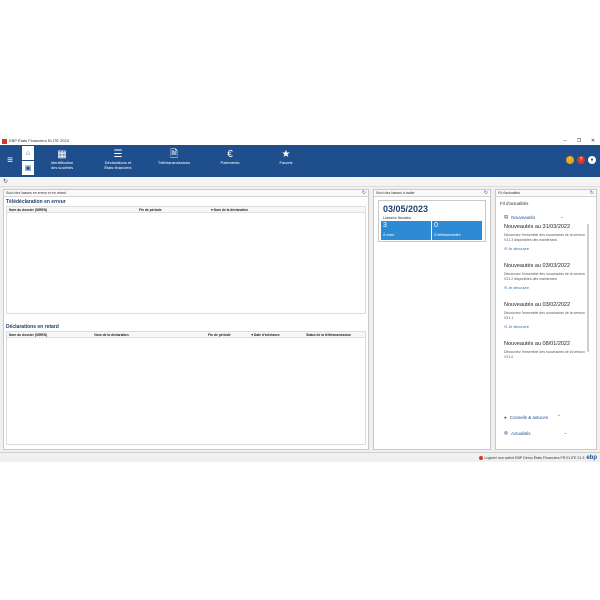 The width and height of the screenshot is (600, 600). I want to click on column-header-label: Nom de la déclaration, so click(230, 210).